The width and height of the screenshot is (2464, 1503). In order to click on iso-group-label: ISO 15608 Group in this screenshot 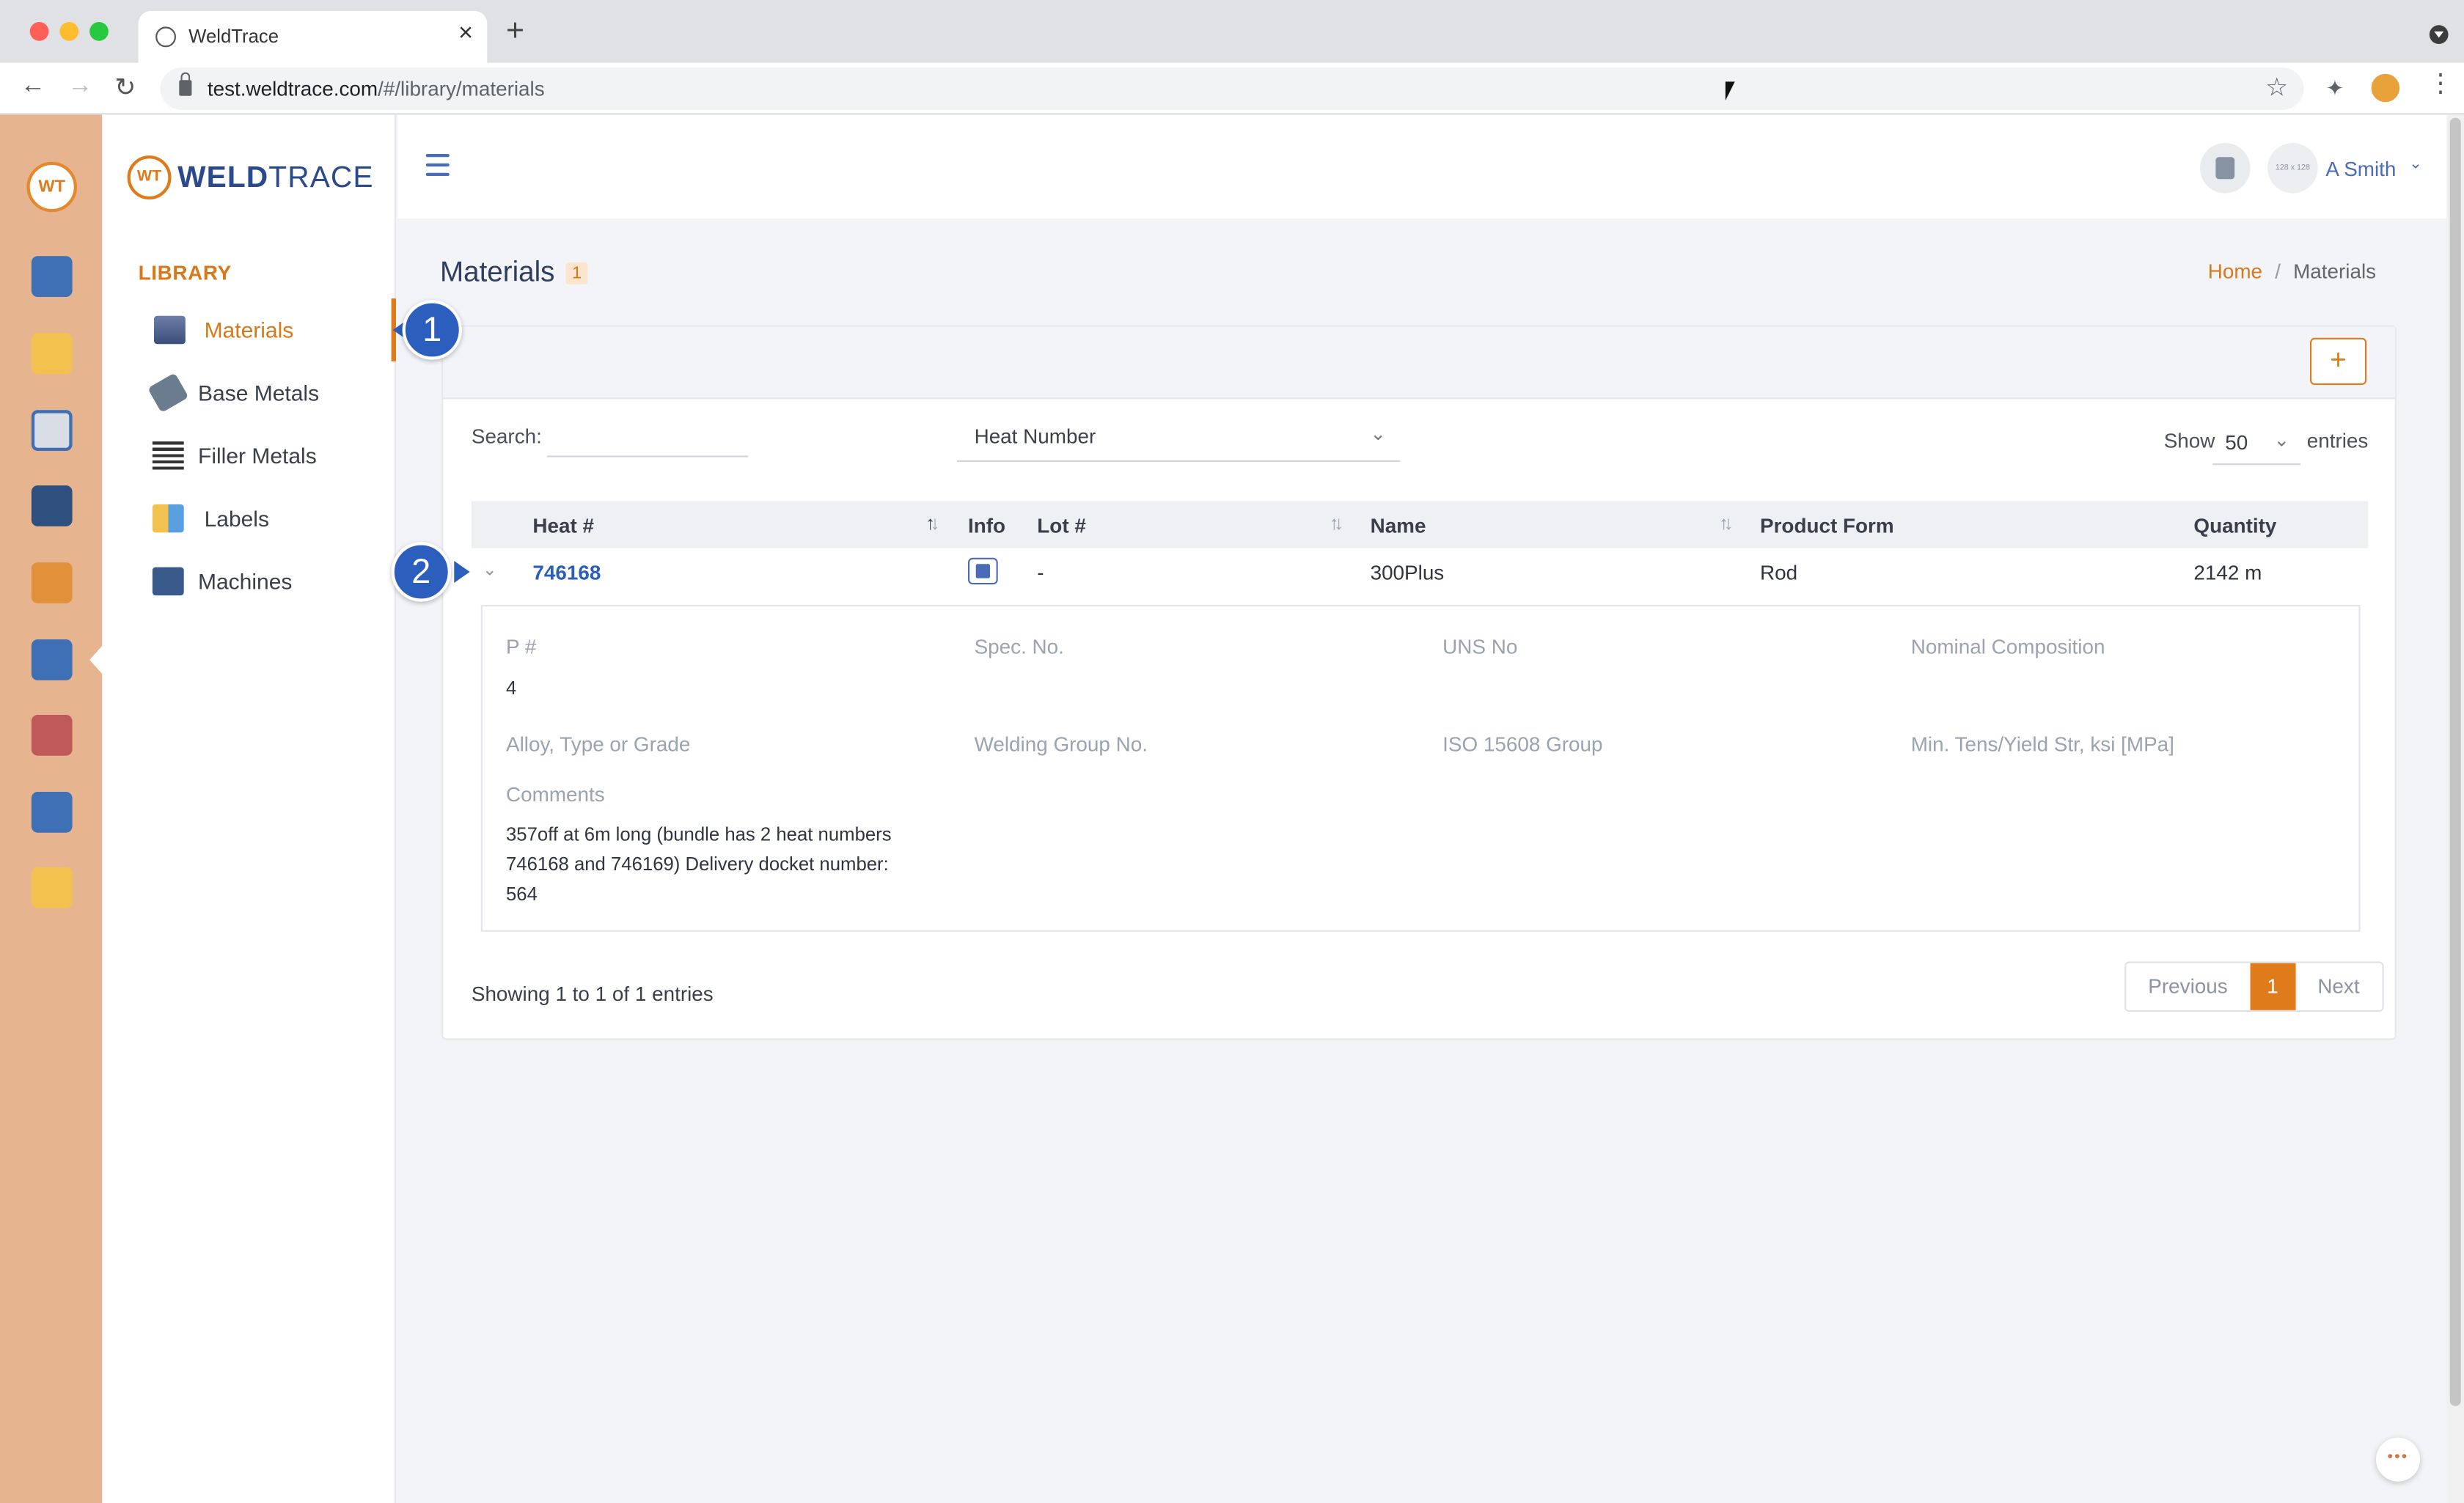, I will do `click(1522, 744)`.